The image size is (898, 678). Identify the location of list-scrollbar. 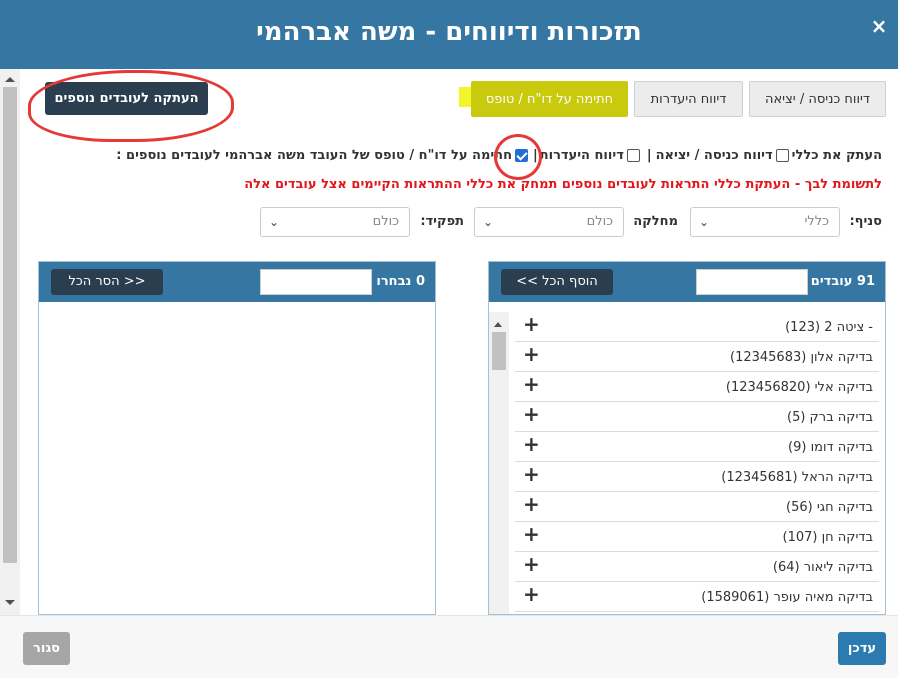
(499, 463).